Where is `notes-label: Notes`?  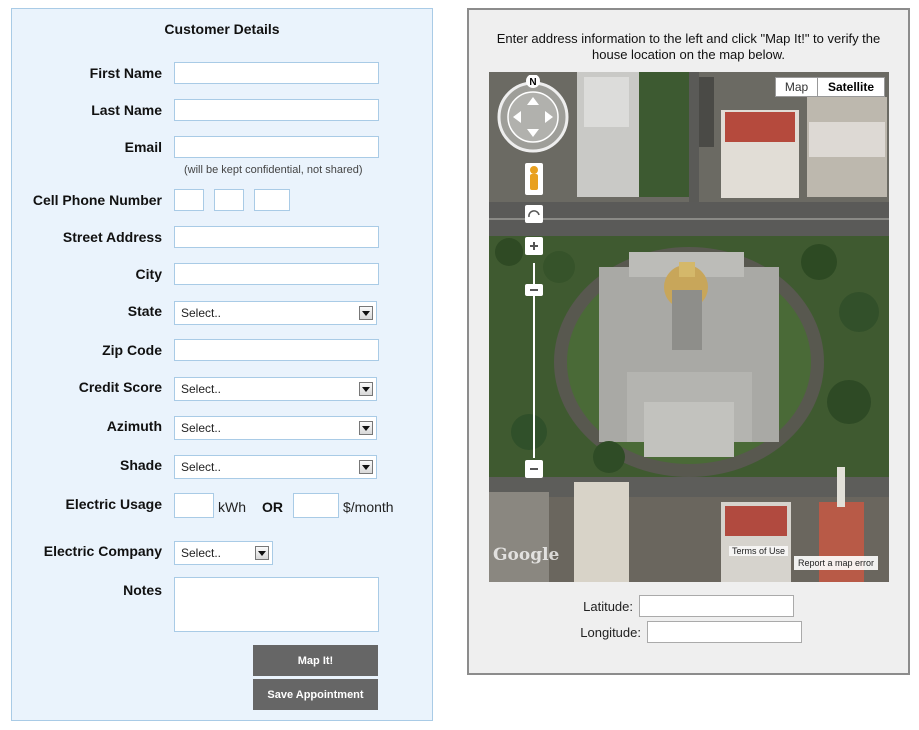
notes-label: Notes is located at coordinates (142, 590).